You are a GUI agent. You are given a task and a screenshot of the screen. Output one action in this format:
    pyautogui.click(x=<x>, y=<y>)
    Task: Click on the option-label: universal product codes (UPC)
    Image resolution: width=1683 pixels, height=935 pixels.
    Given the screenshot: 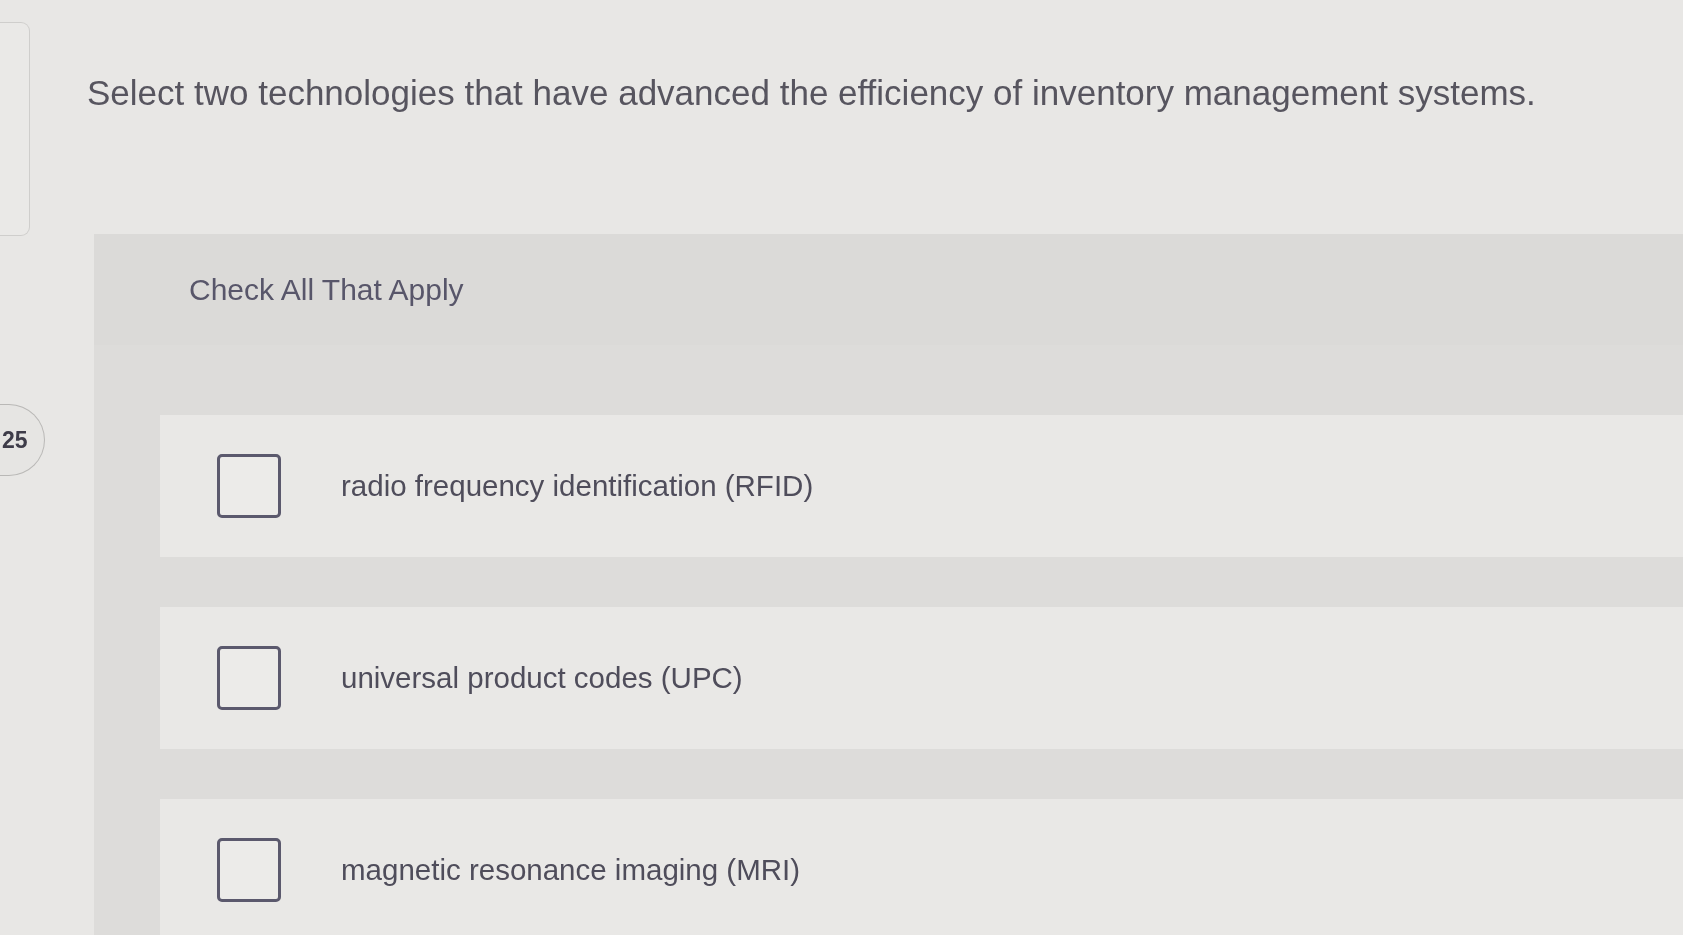 What is the action you would take?
    pyautogui.click(x=542, y=678)
    